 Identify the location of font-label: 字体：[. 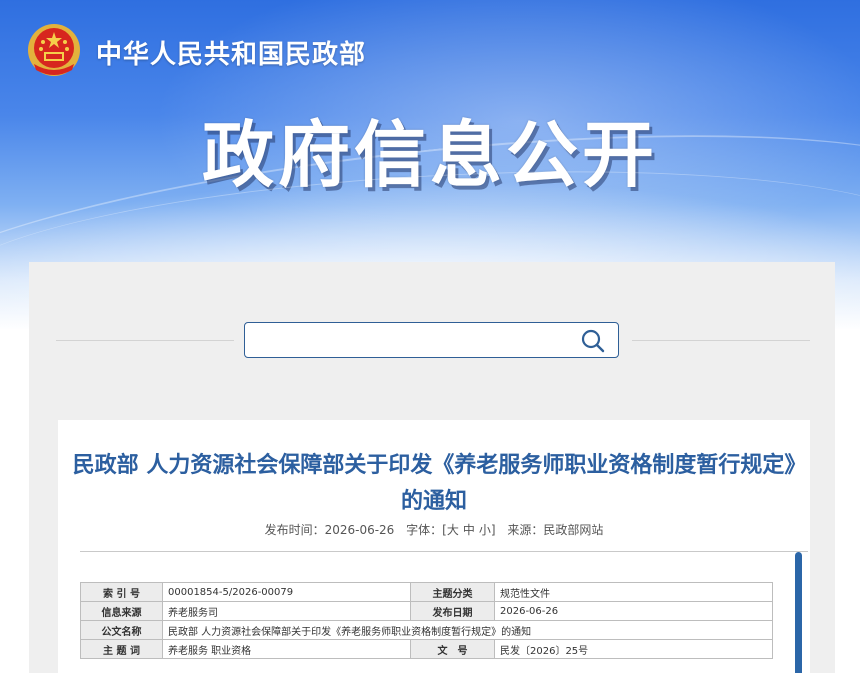
(426, 530).